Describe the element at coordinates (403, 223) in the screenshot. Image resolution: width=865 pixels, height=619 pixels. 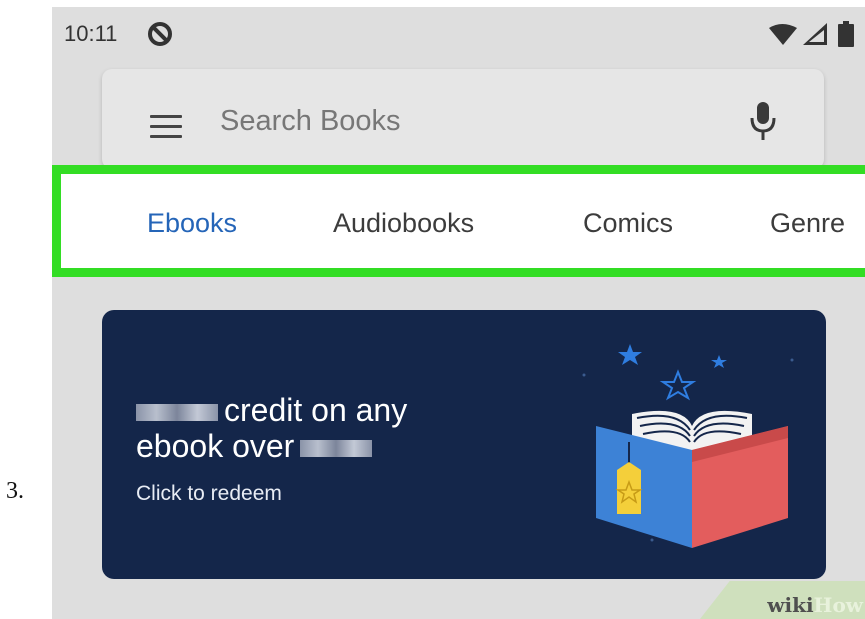
I see `tab-audiobooks: Audiobooks` at that location.